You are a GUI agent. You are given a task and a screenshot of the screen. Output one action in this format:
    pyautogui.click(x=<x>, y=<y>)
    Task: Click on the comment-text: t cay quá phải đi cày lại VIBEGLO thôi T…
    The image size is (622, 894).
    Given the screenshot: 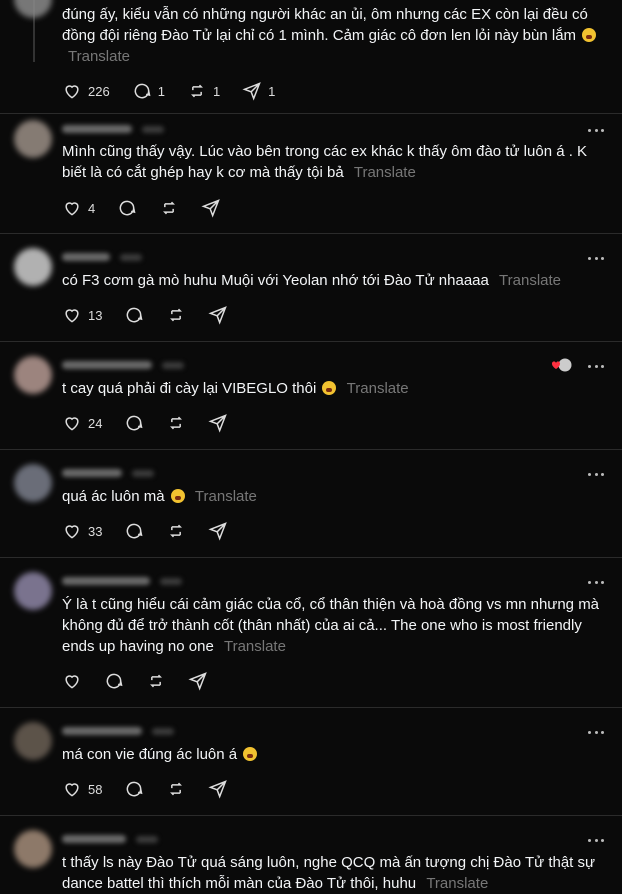 What is the action you would take?
    pyautogui.click(x=235, y=388)
    